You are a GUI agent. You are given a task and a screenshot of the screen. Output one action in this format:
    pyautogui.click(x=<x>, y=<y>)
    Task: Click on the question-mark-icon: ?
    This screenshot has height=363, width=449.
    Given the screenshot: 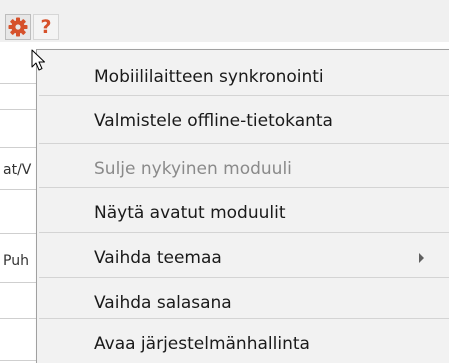 What is the action you would take?
    pyautogui.click(x=46, y=27)
    